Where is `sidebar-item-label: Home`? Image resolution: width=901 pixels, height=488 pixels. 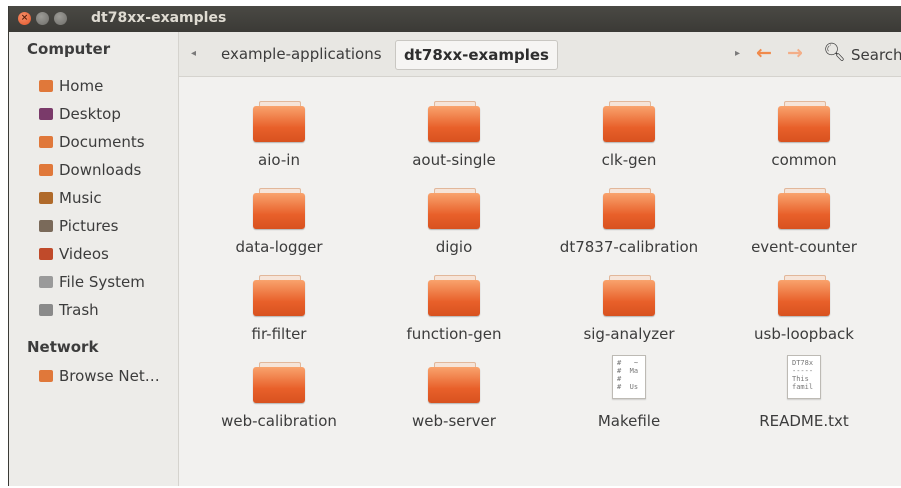
sidebar-item-label: Home is located at coordinates (81, 86).